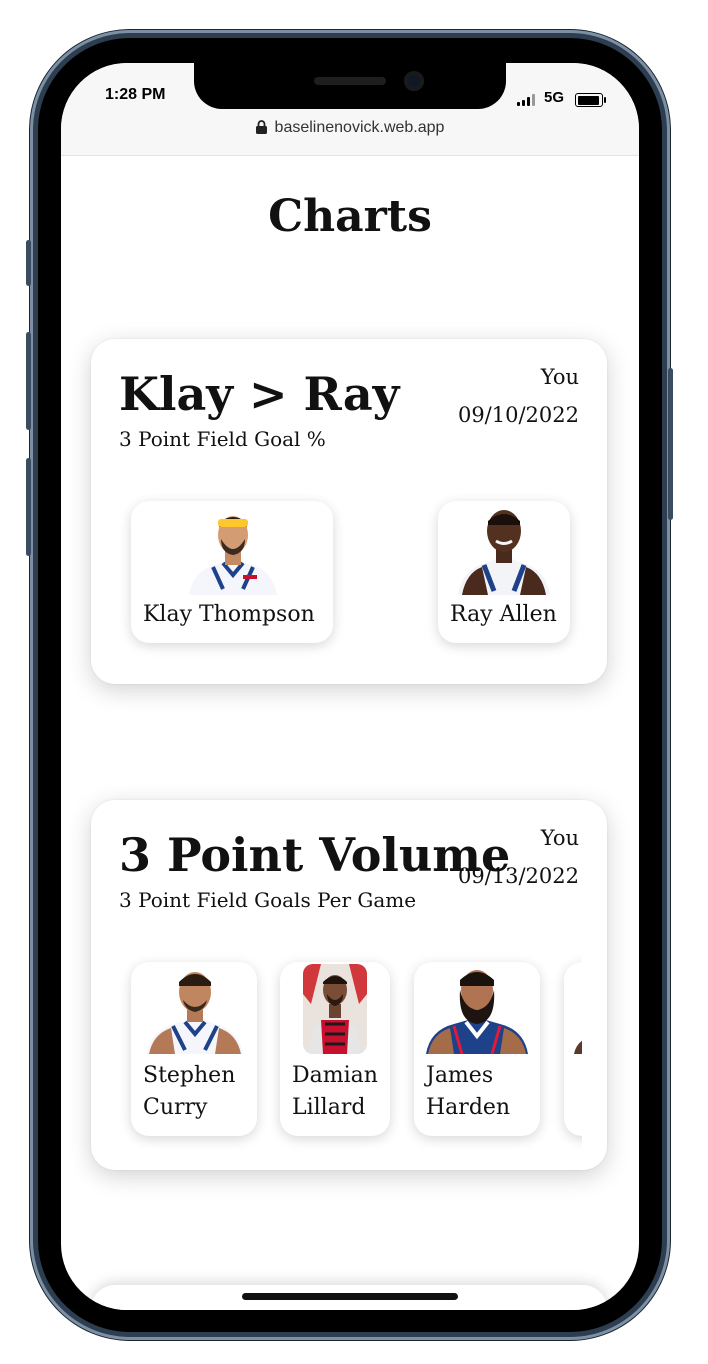  Describe the element at coordinates (28, 263) in the screenshot. I see `mute-switch` at that location.